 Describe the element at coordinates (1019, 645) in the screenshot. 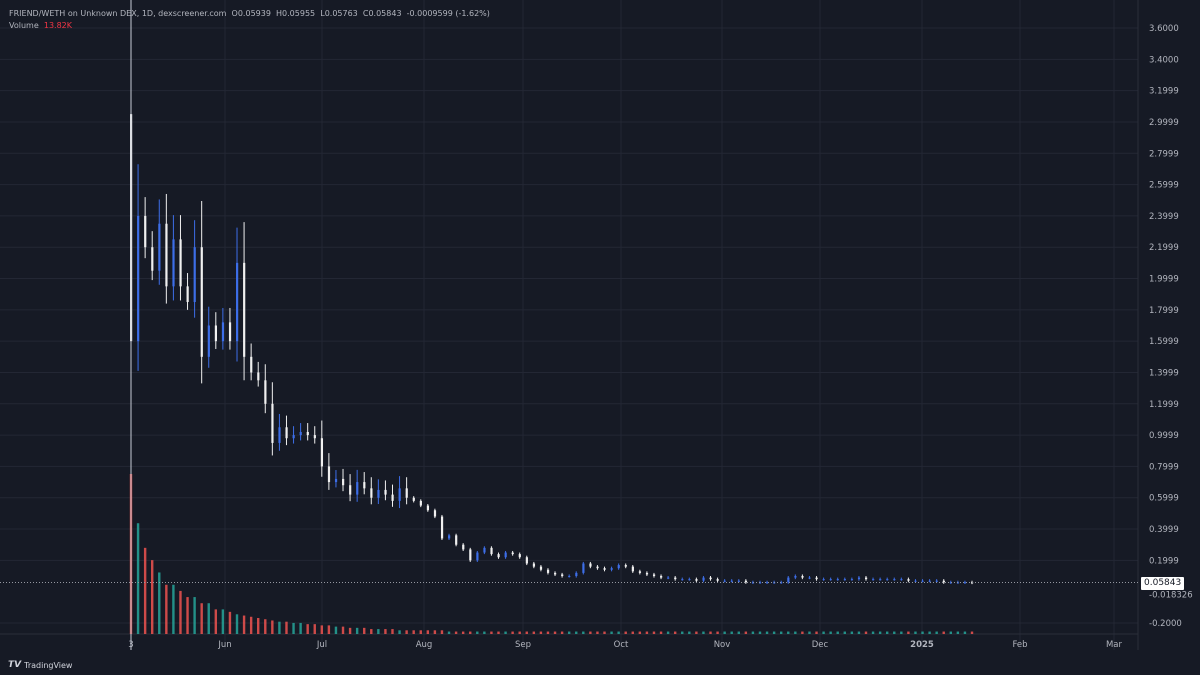

I see `x-tick-label: Feb` at that location.